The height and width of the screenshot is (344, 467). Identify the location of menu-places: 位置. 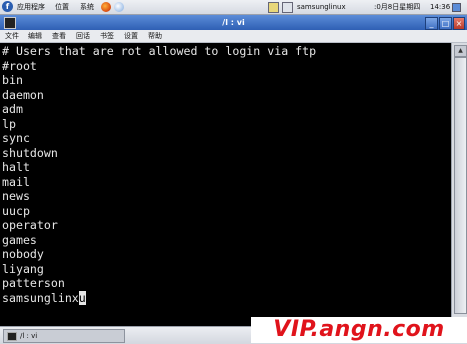
(62, 7).